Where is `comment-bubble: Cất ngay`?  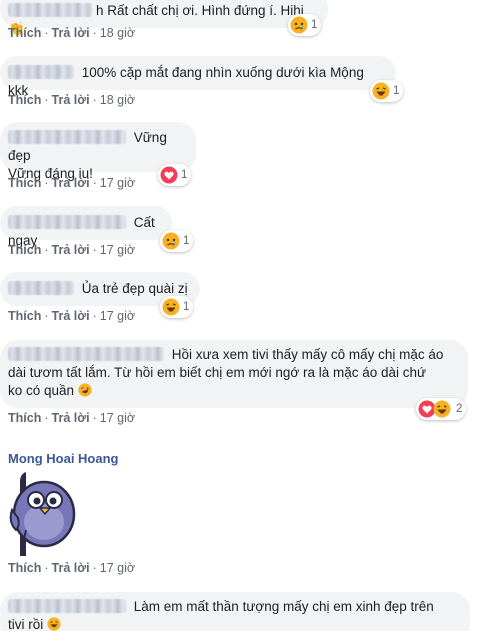 comment-bubble: Cất ngay is located at coordinates (86, 227).